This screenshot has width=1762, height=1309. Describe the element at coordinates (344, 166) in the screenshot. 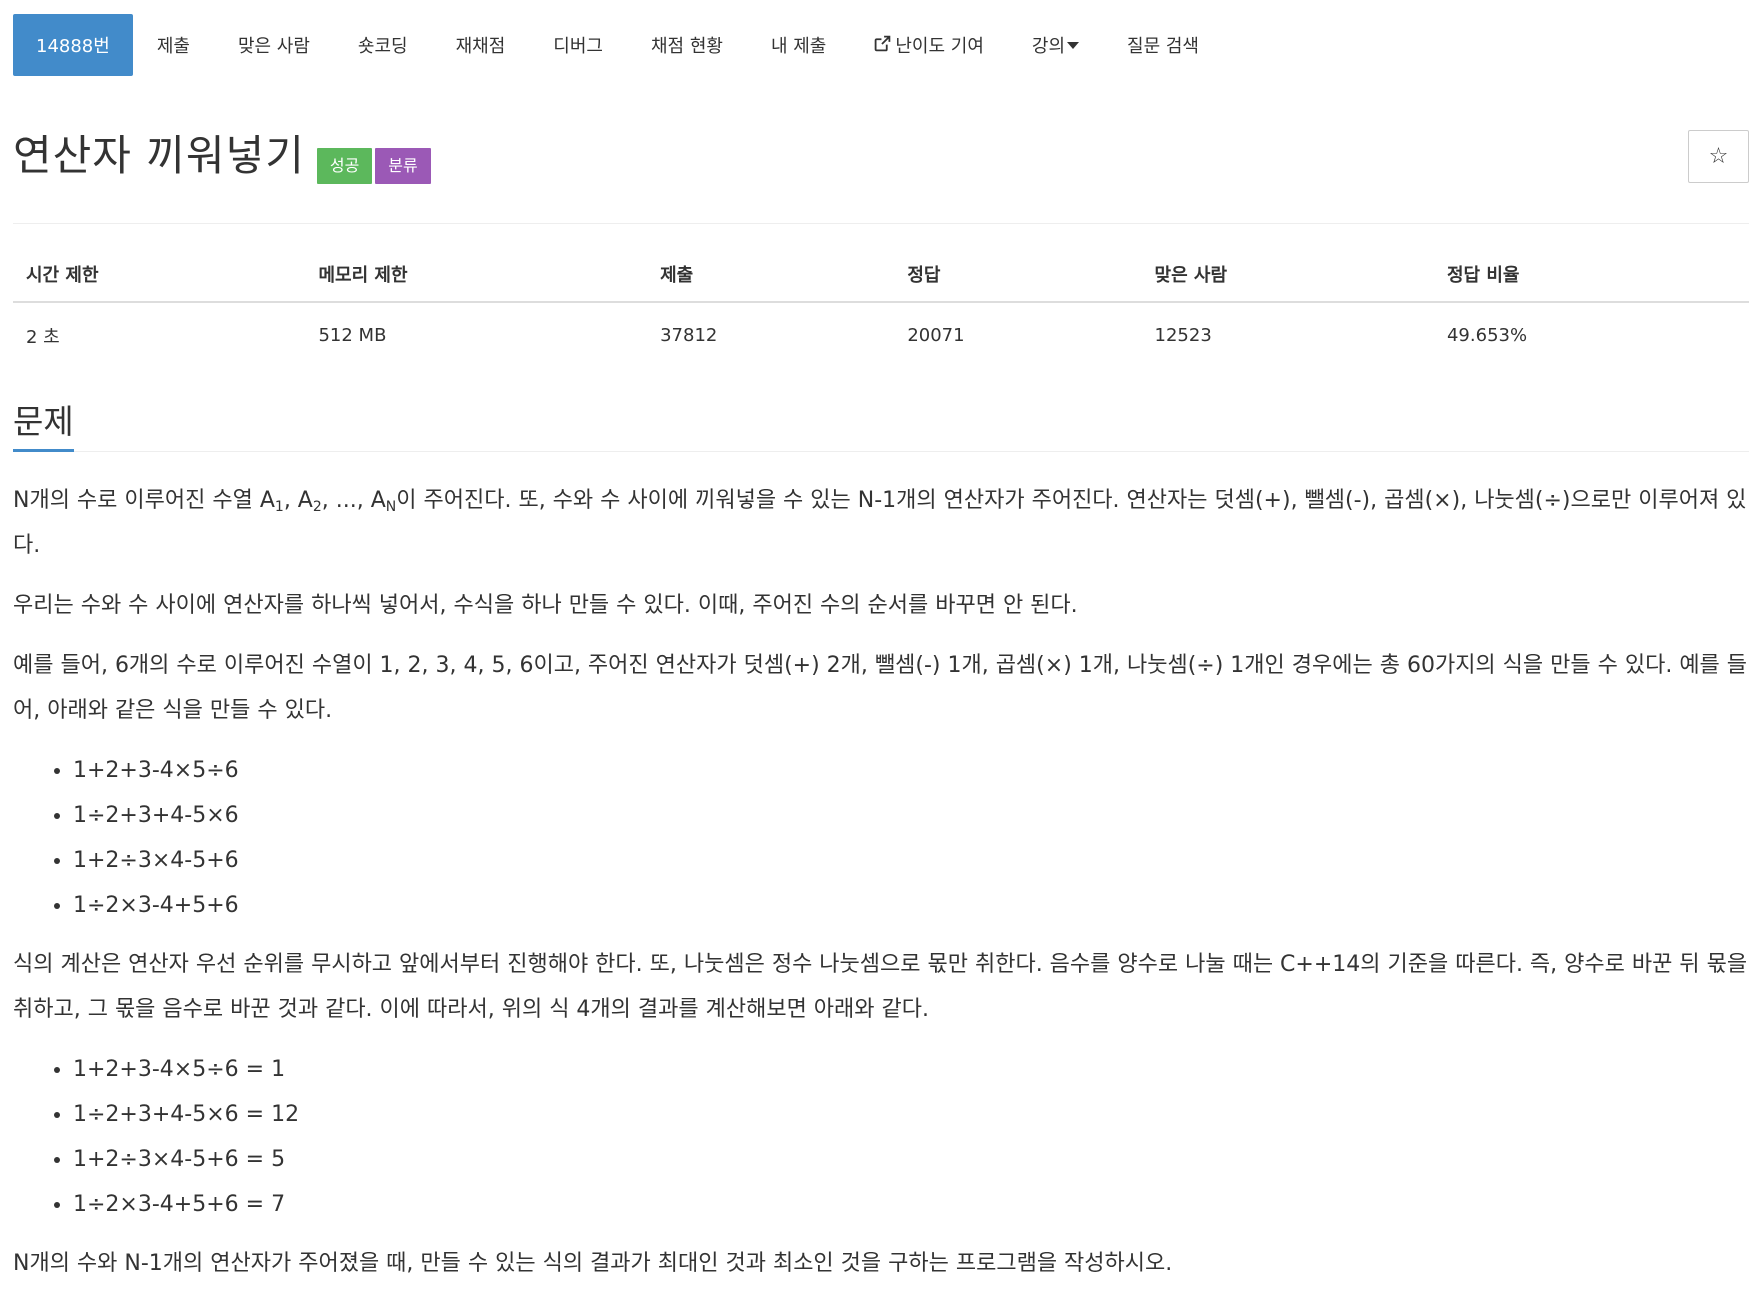

I see `success-badge: 성공` at that location.